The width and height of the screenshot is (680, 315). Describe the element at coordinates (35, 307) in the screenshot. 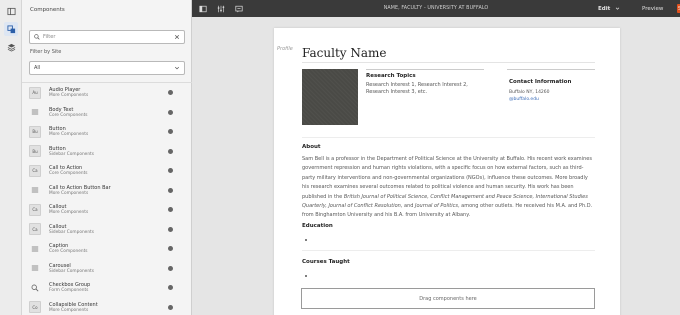

I see `component-tile: Co` at that location.